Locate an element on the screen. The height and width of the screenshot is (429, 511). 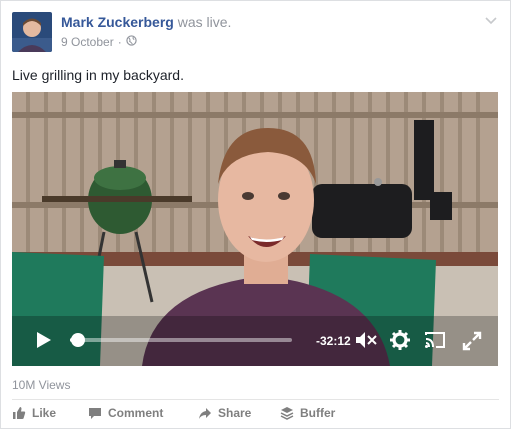
share-button: Share is located at coordinates (239, 413).